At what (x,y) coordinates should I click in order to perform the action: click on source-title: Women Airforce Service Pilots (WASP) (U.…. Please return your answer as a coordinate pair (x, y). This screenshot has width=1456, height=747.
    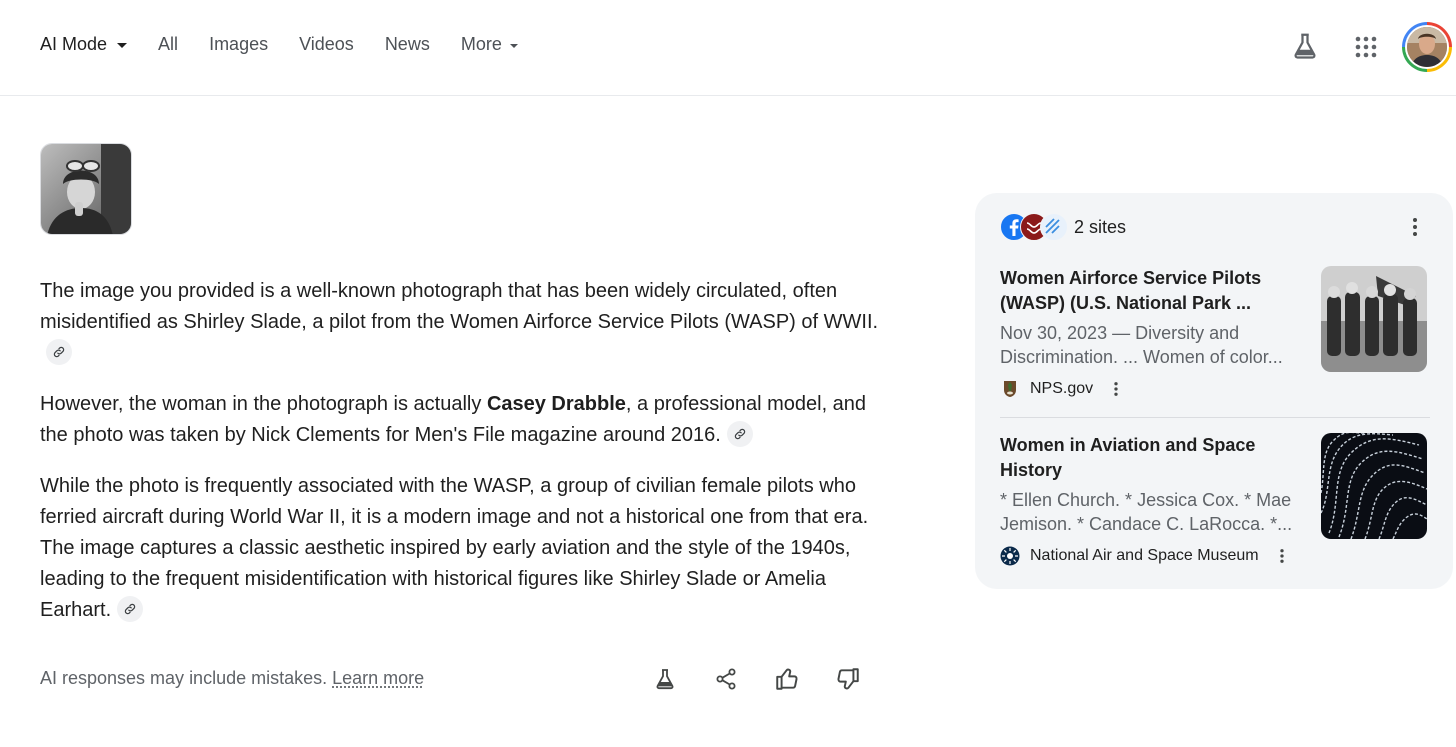
    Looking at the image, I should click on (1150, 291).